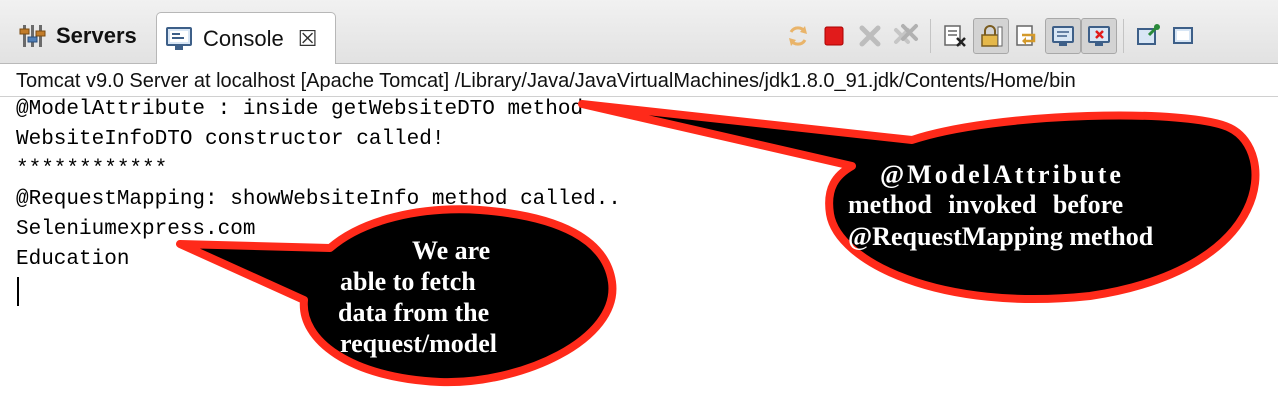 The height and width of the screenshot is (407, 1278). What do you see at coordinates (1099, 36) in the screenshot?
I see `show-on-stderr-icon` at bounding box center [1099, 36].